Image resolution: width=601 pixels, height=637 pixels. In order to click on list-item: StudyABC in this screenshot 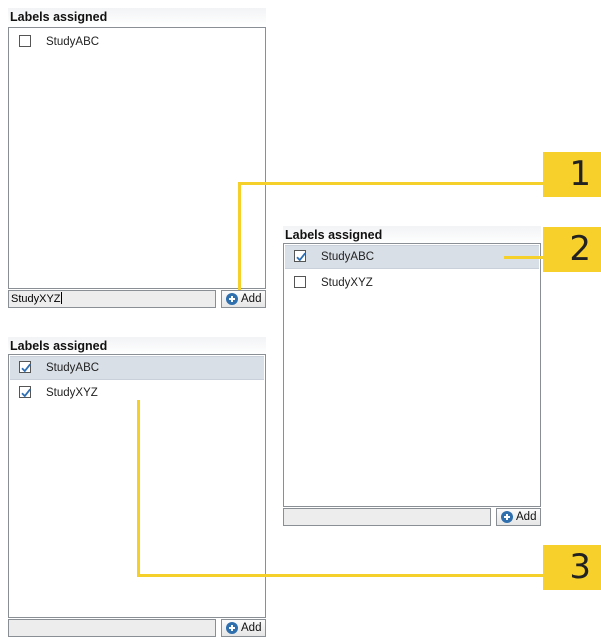, I will do `click(137, 42)`.